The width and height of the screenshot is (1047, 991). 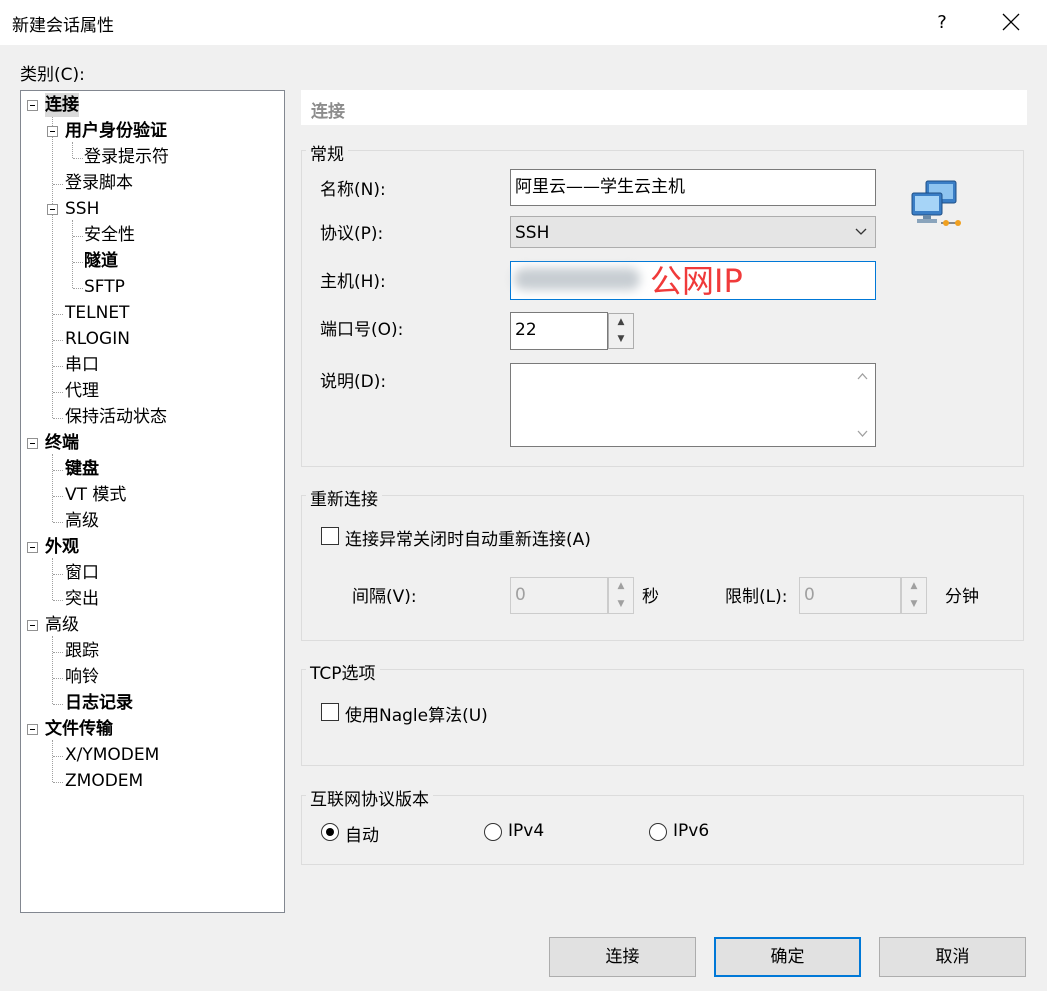 What do you see at coordinates (126, 157) in the screenshot?
I see `tree-item-login-prompt: 登录提示符` at bounding box center [126, 157].